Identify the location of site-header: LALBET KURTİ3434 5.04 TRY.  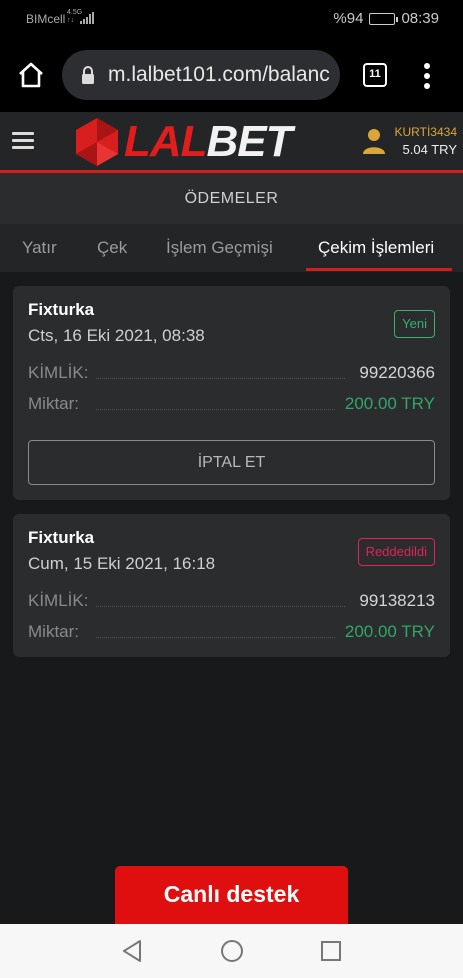
(231, 141).